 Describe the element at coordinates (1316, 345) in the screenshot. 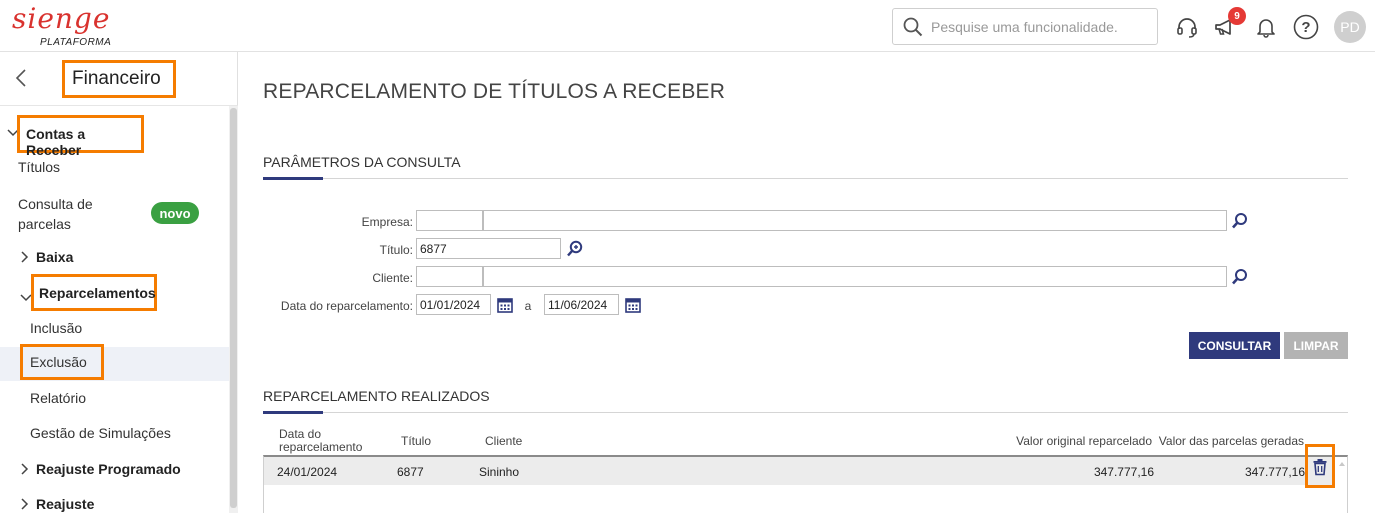

I see `limpar-button: LIMPAR` at that location.